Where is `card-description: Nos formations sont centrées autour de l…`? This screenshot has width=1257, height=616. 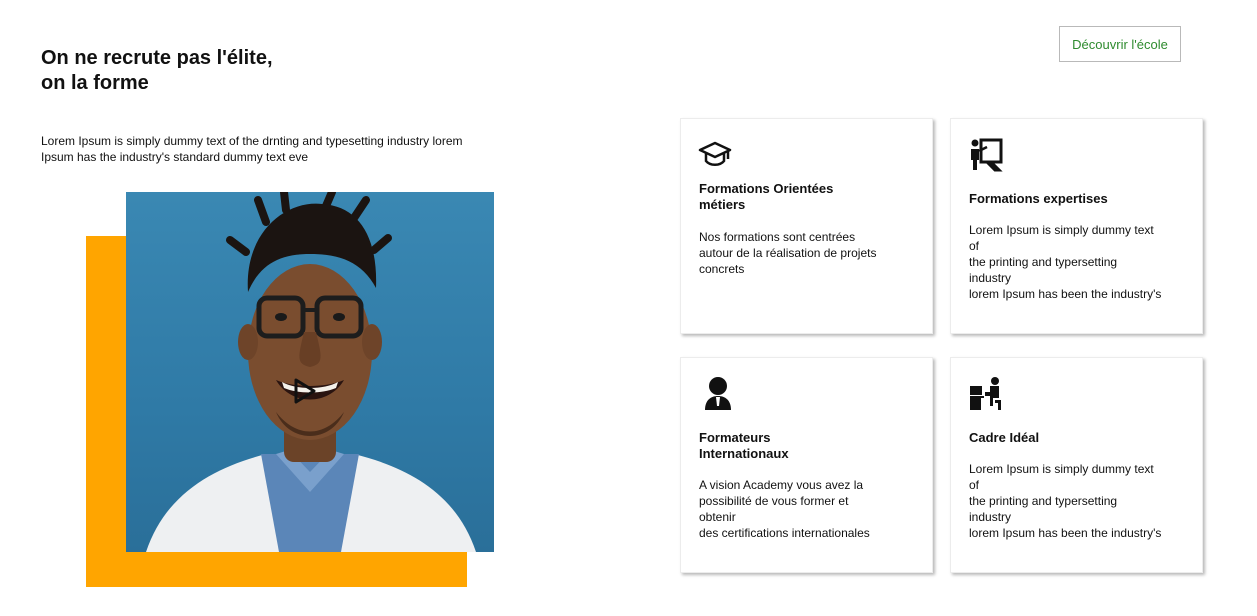 card-description: Nos formations sont centrées autour de l… is located at coordinates (809, 253).